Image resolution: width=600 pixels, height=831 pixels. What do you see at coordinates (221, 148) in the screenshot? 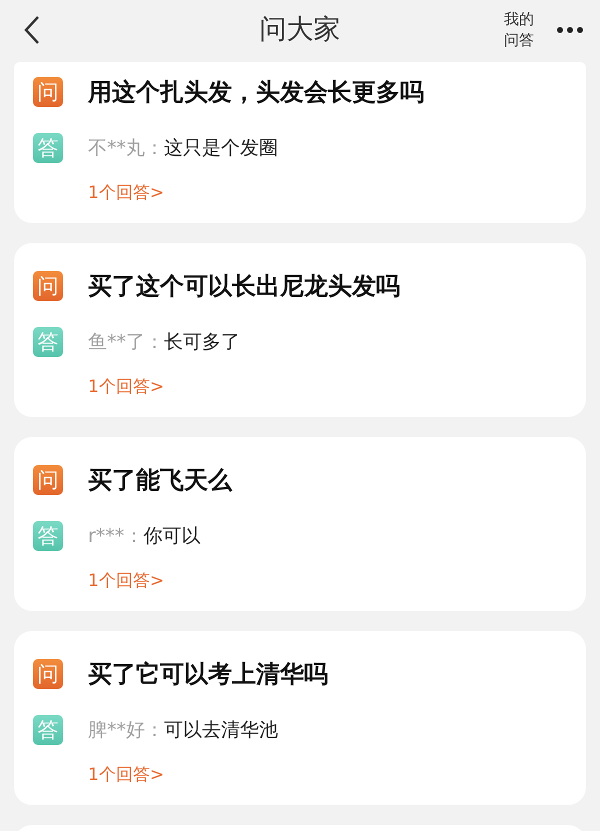
I see `answer-text: 这只是个发圈` at bounding box center [221, 148].